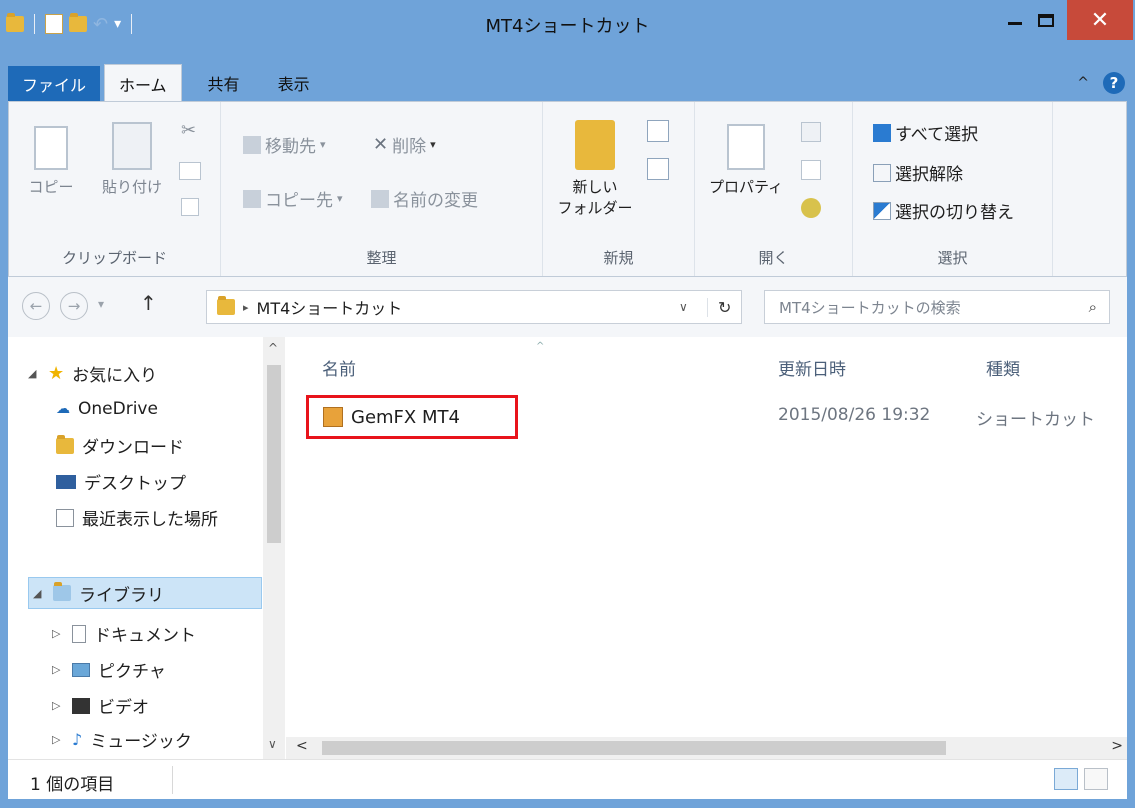 The image size is (1135, 808). What do you see at coordinates (1096, 779) in the screenshot?
I see `large-icons-view-button` at bounding box center [1096, 779].